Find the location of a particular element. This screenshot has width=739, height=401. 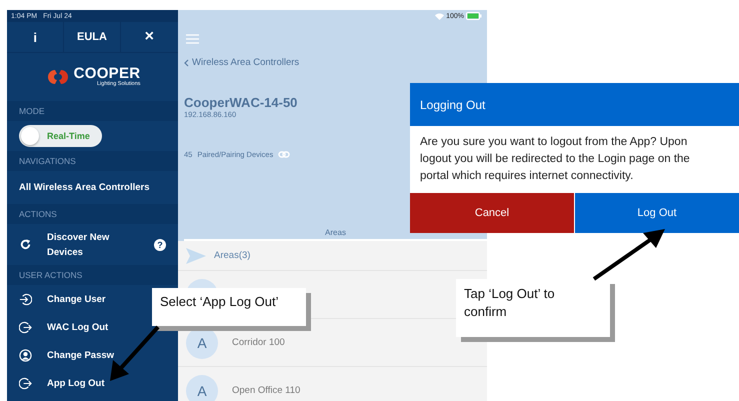

menu-item-label: App Log Out is located at coordinates (76, 383).